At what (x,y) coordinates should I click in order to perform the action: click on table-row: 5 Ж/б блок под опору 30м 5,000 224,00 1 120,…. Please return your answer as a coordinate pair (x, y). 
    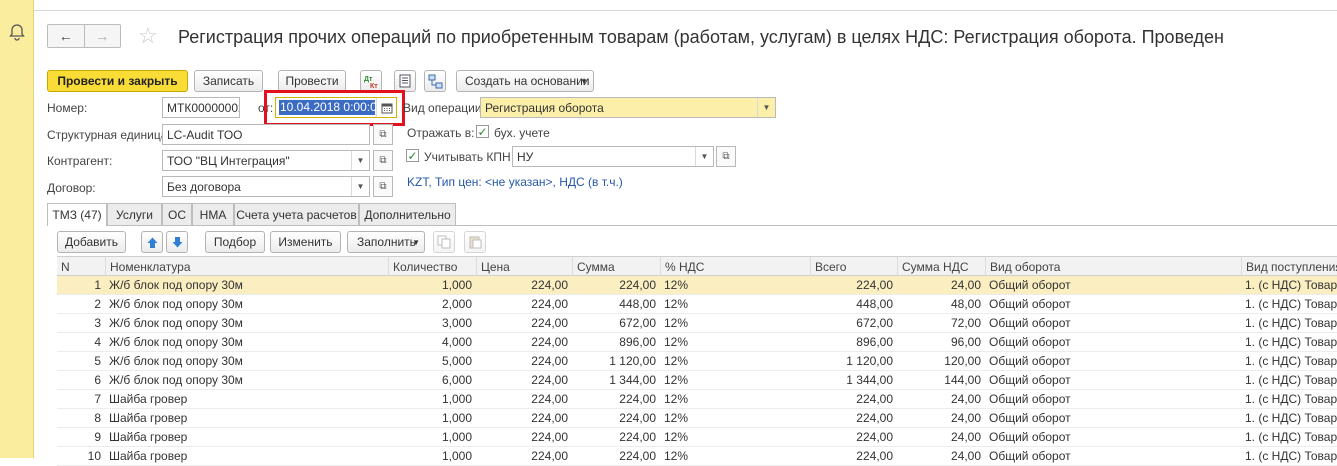
    Looking at the image, I should click on (697, 361).